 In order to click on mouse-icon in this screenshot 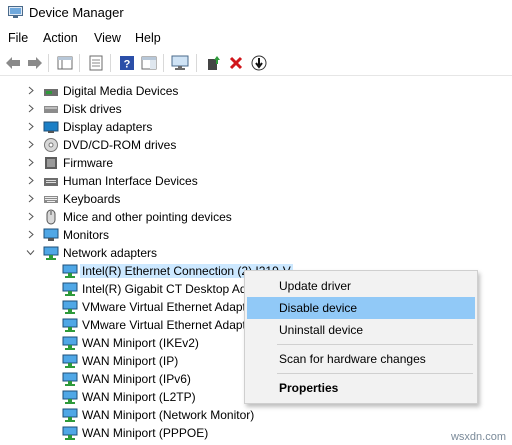, I will do `click(51, 217)`.